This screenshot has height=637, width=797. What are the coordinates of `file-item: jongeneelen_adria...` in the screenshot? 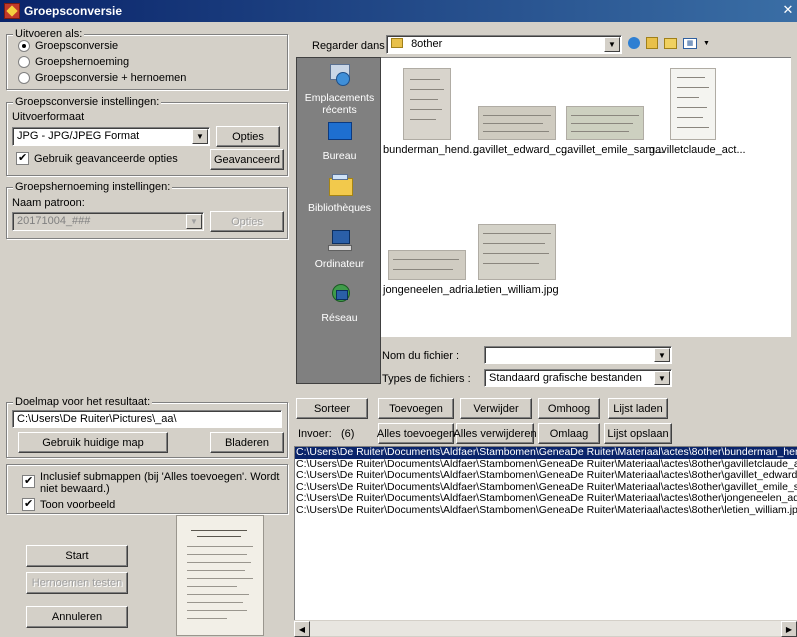 It's located at (433, 252).